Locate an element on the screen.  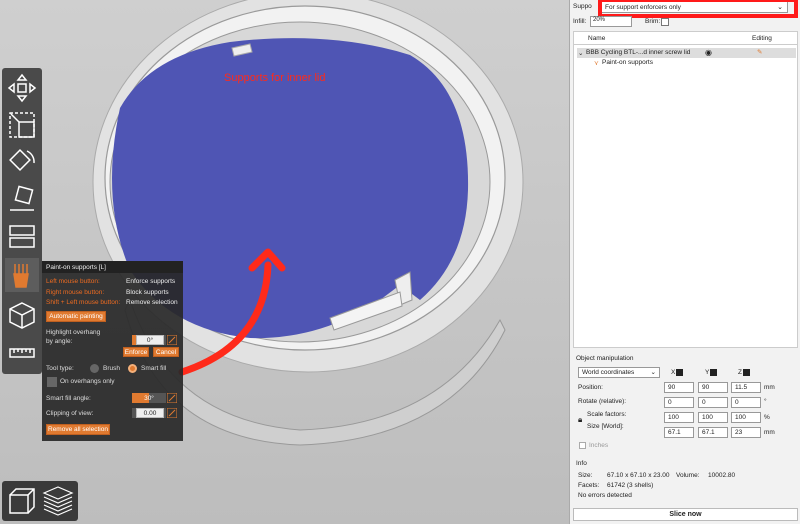
hint-key: Shift + Left mouse button: is located at coordinates (83, 302).